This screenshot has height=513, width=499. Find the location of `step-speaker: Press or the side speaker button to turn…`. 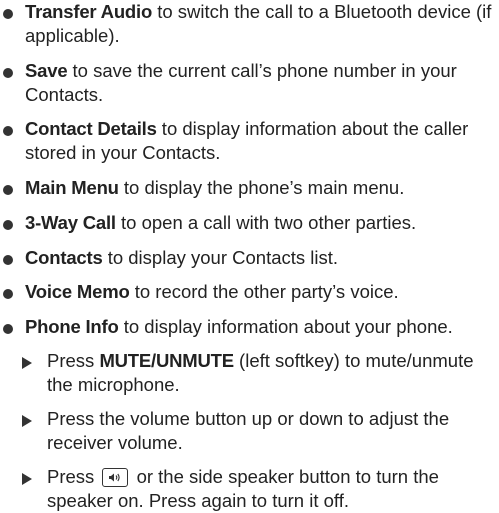

step-speaker: Press or the side speaker button to turn… is located at coordinates (248, 489).